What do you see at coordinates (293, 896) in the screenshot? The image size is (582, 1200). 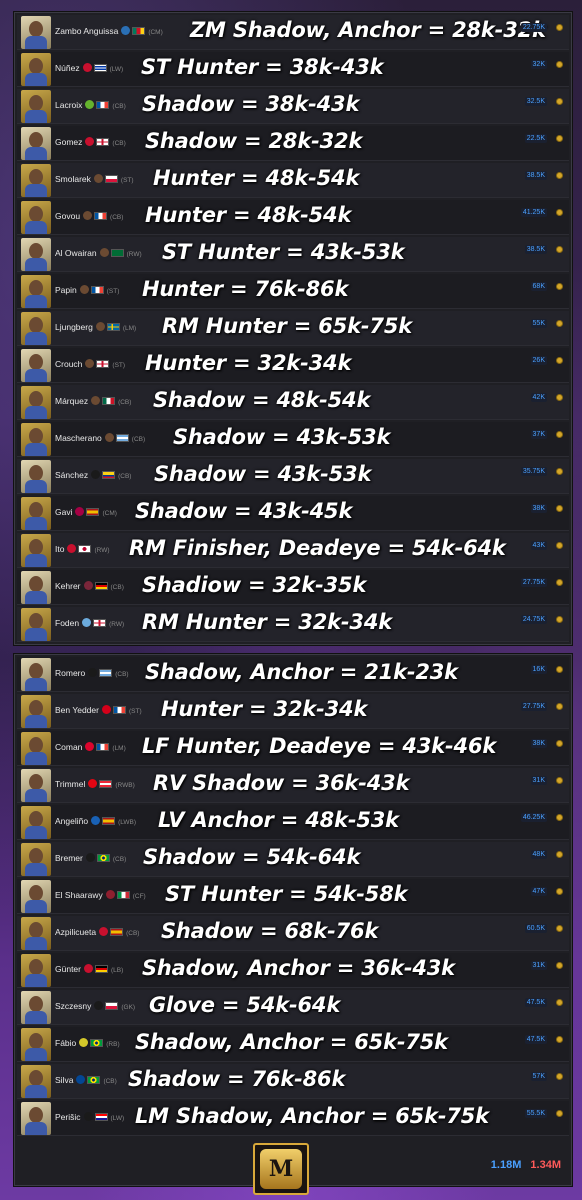 I see `player-row: El Shaarawy (CF) ST Hunter = 54k-58k 47K` at bounding box center [293, 896].